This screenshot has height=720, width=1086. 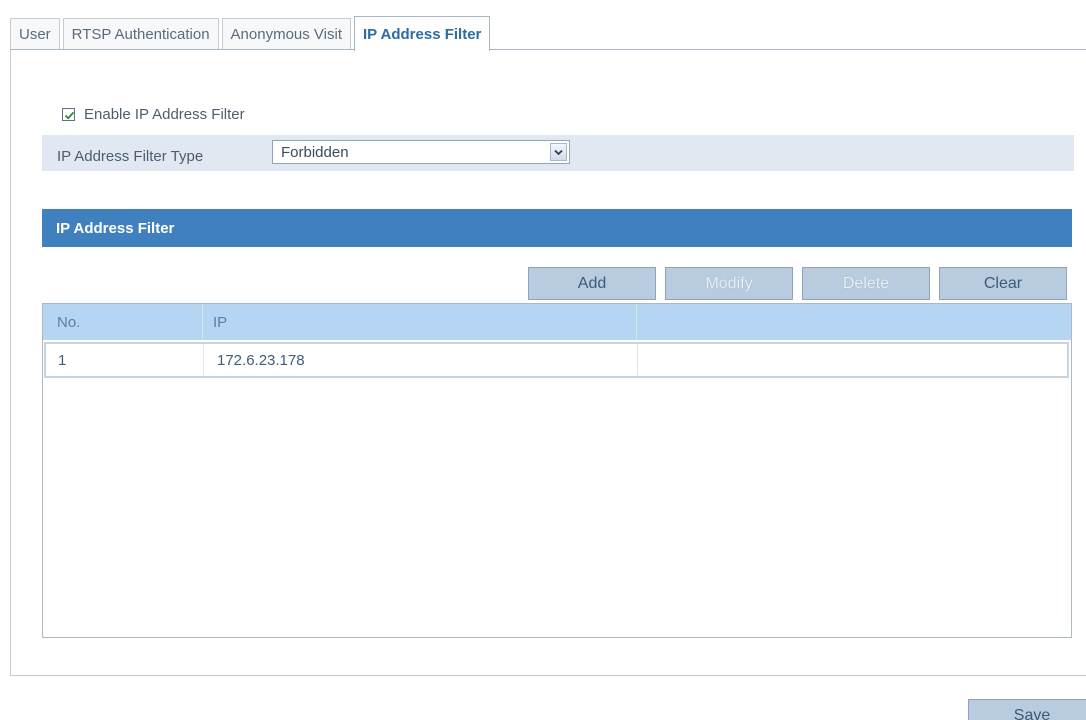 I want to click on filter-type-select: Forbidden, so click(x=421, y=152).